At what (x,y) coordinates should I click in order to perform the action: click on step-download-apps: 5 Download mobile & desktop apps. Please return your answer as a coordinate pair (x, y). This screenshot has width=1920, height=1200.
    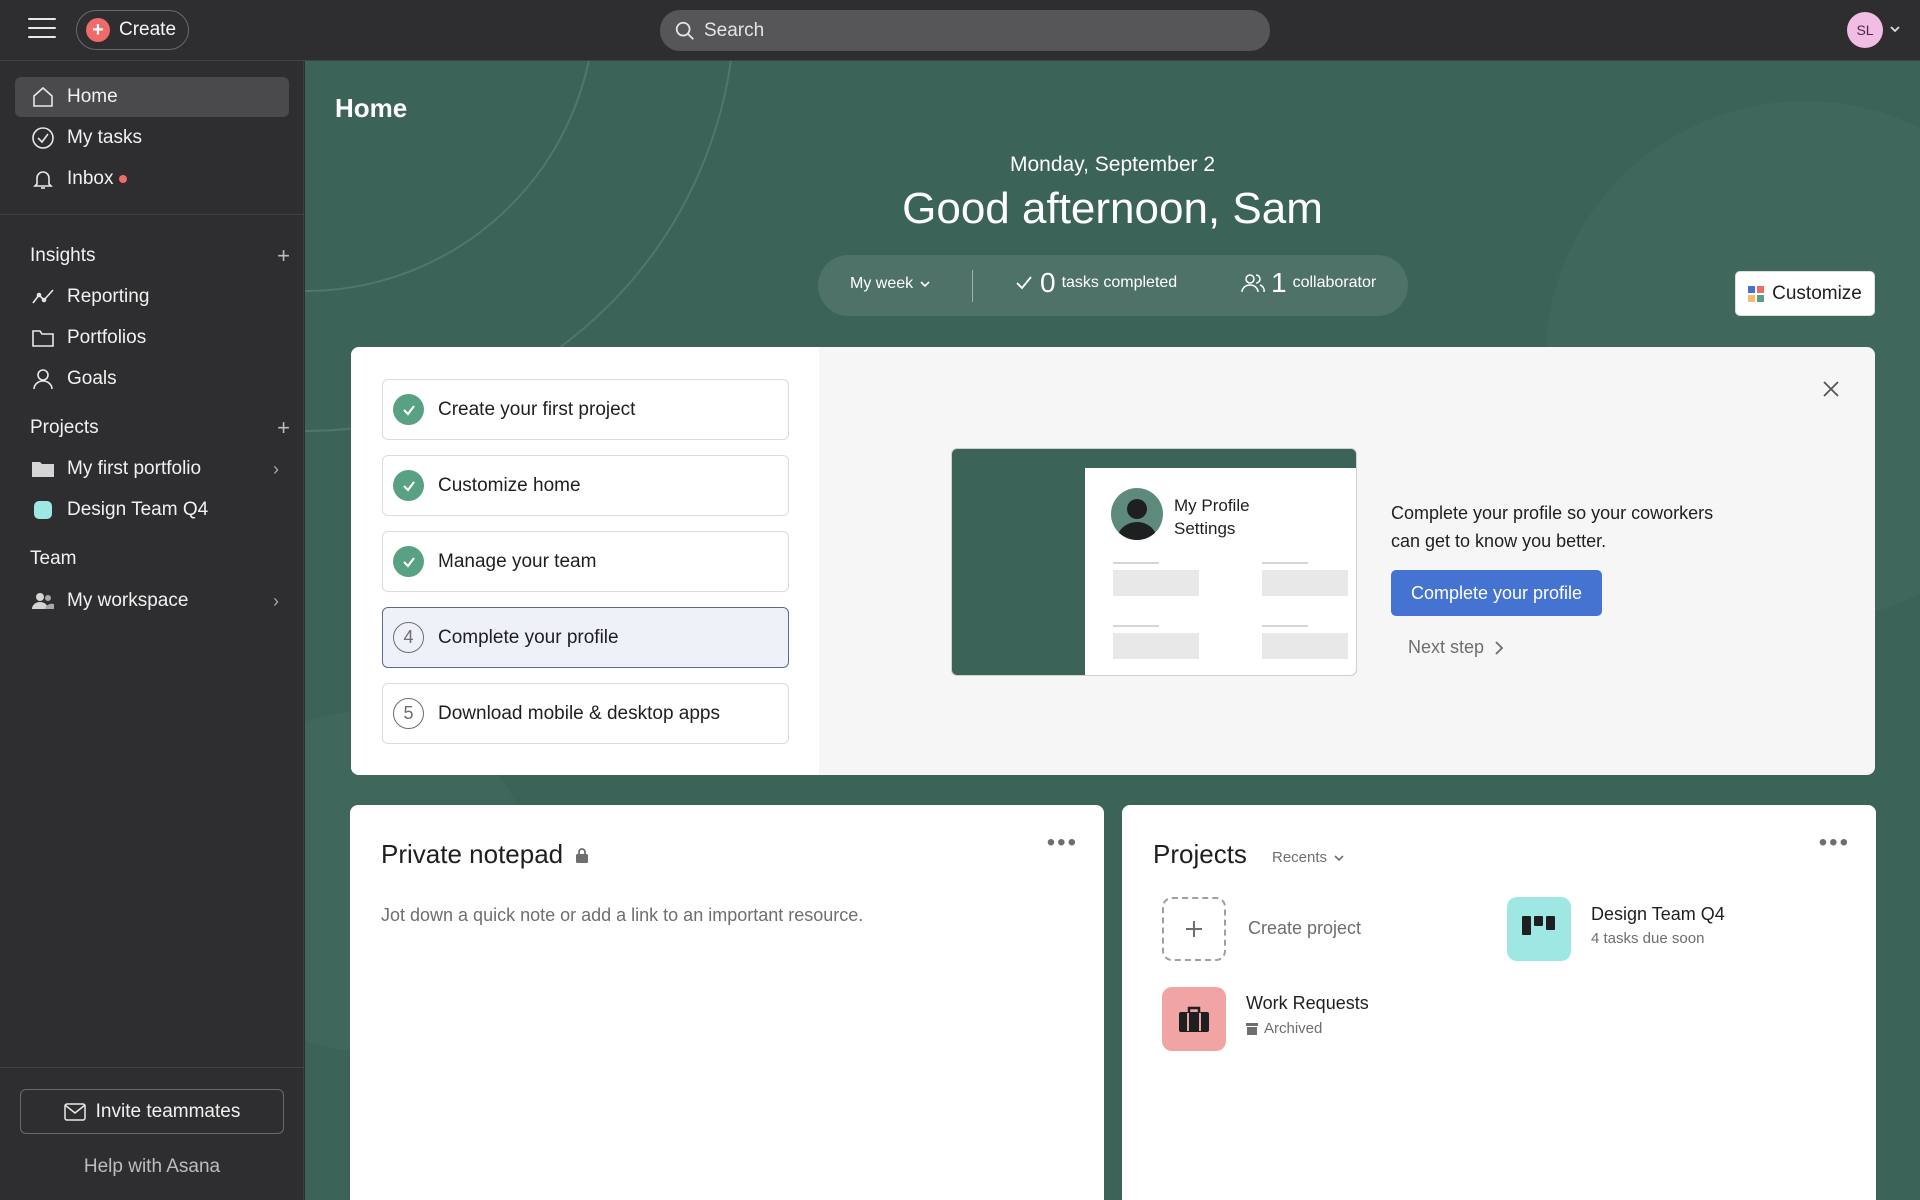
    Looking at the image, I should click on (585, 713).